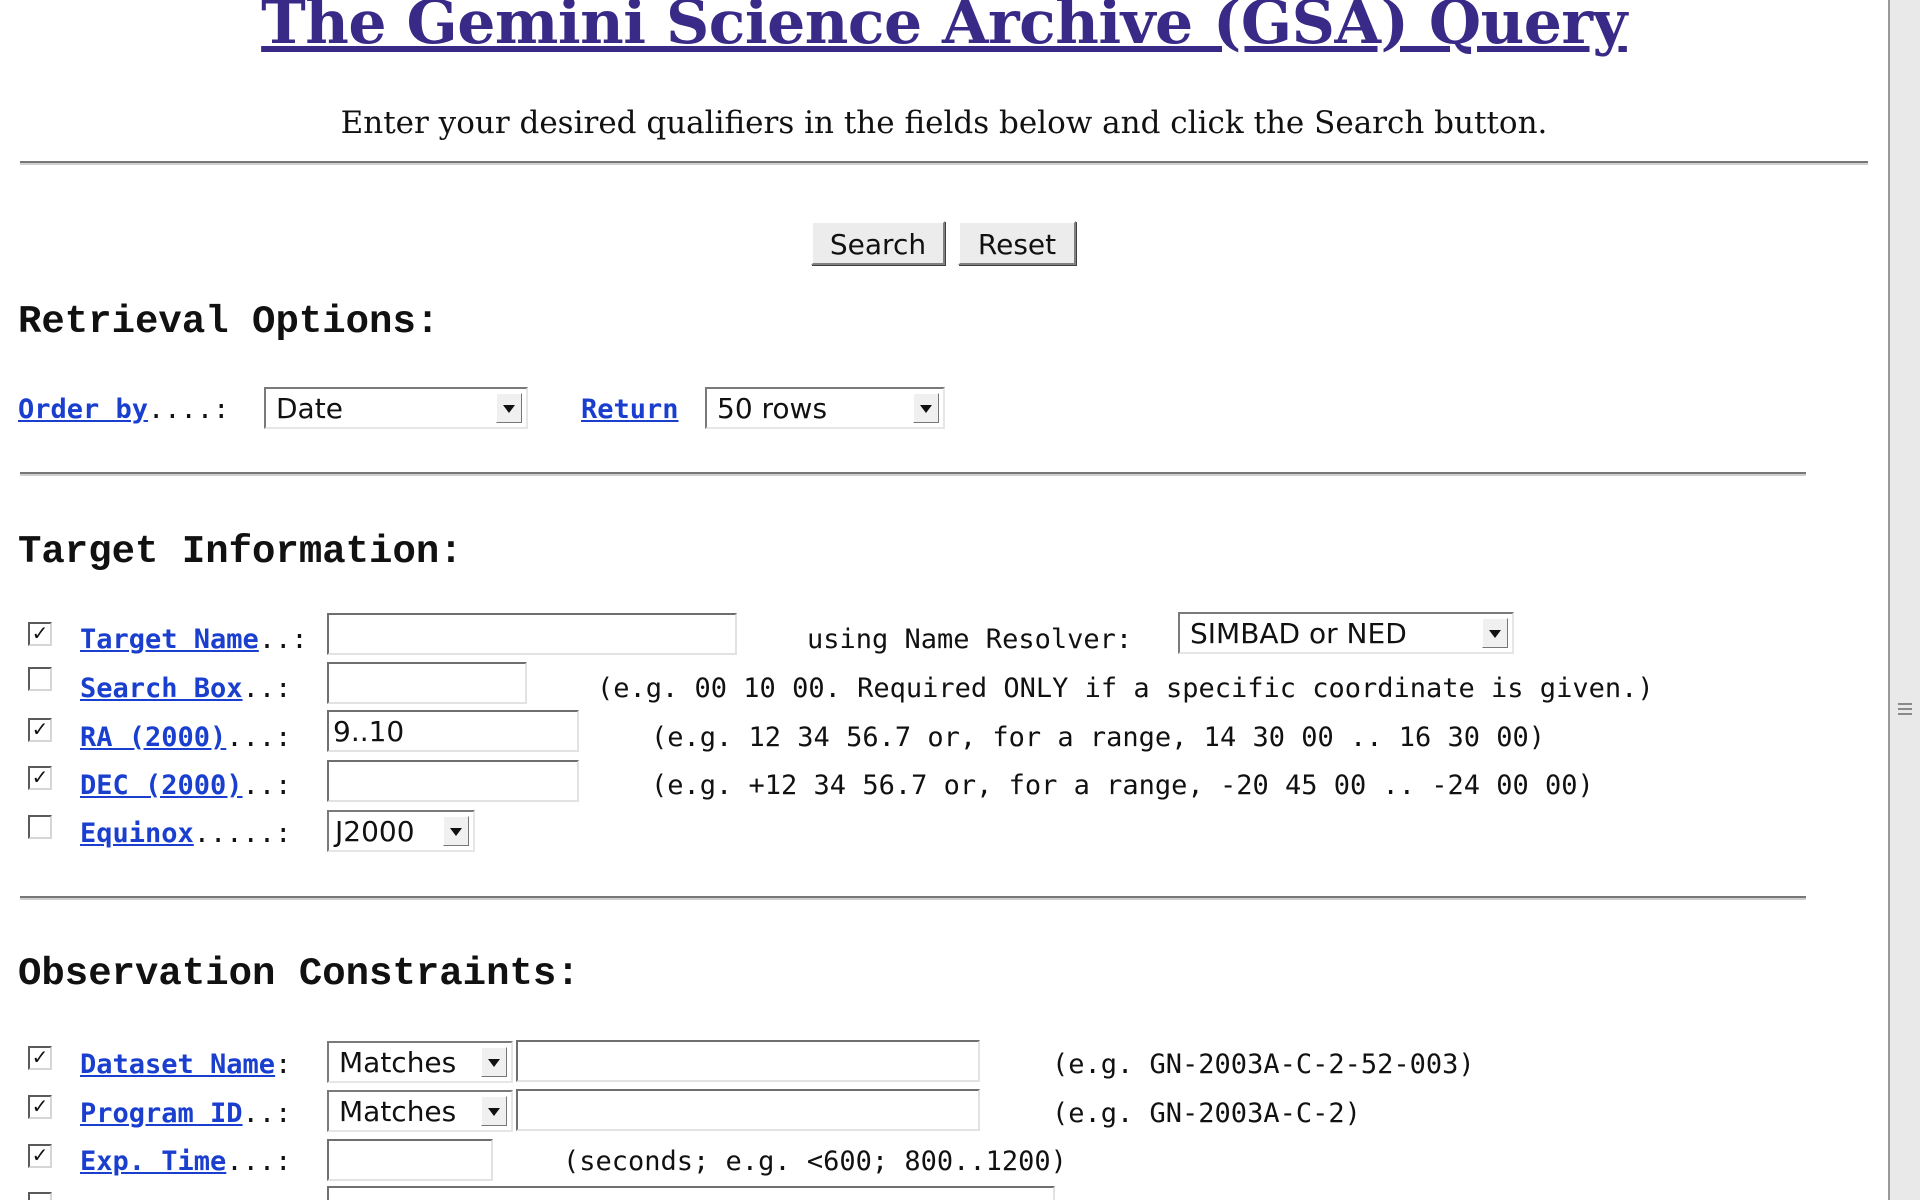 This screenshot has width=1920, height=1200. I want to click on dataset-name-link: Dataset Name, so click(177, 1064).